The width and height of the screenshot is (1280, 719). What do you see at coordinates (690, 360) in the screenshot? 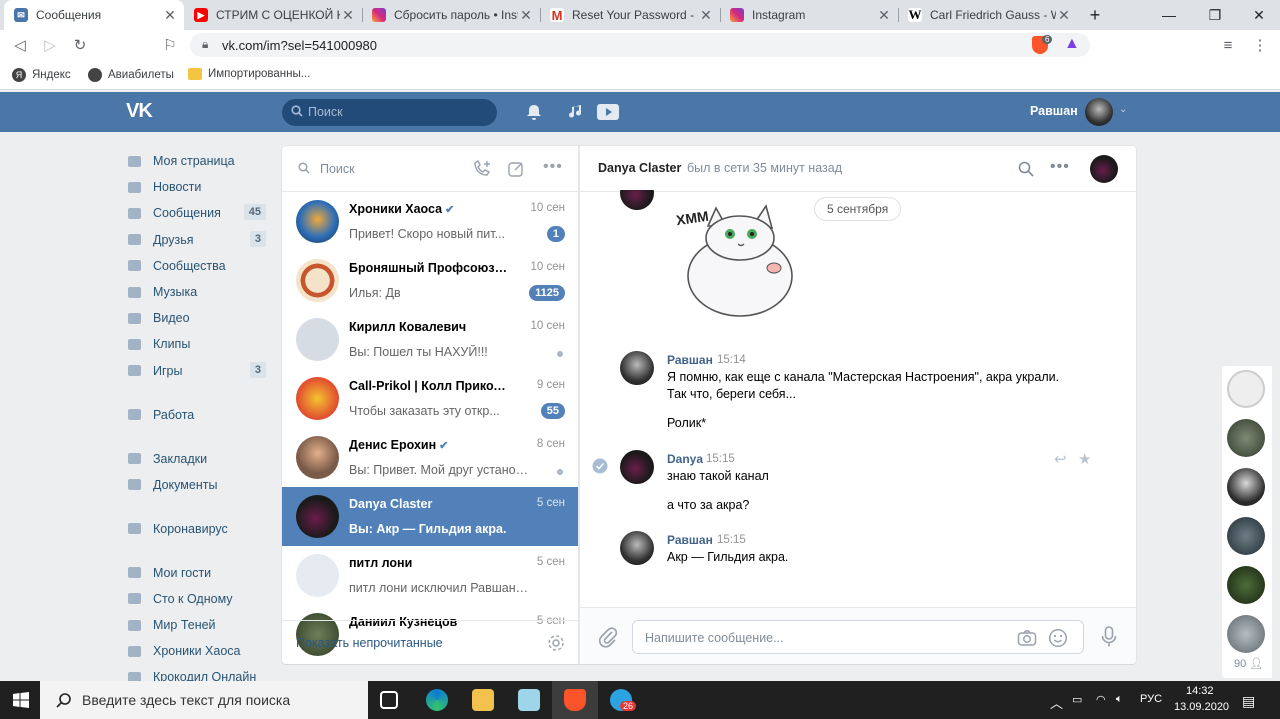
I see `message-author: Равшан` at bounding box center [690, 360].